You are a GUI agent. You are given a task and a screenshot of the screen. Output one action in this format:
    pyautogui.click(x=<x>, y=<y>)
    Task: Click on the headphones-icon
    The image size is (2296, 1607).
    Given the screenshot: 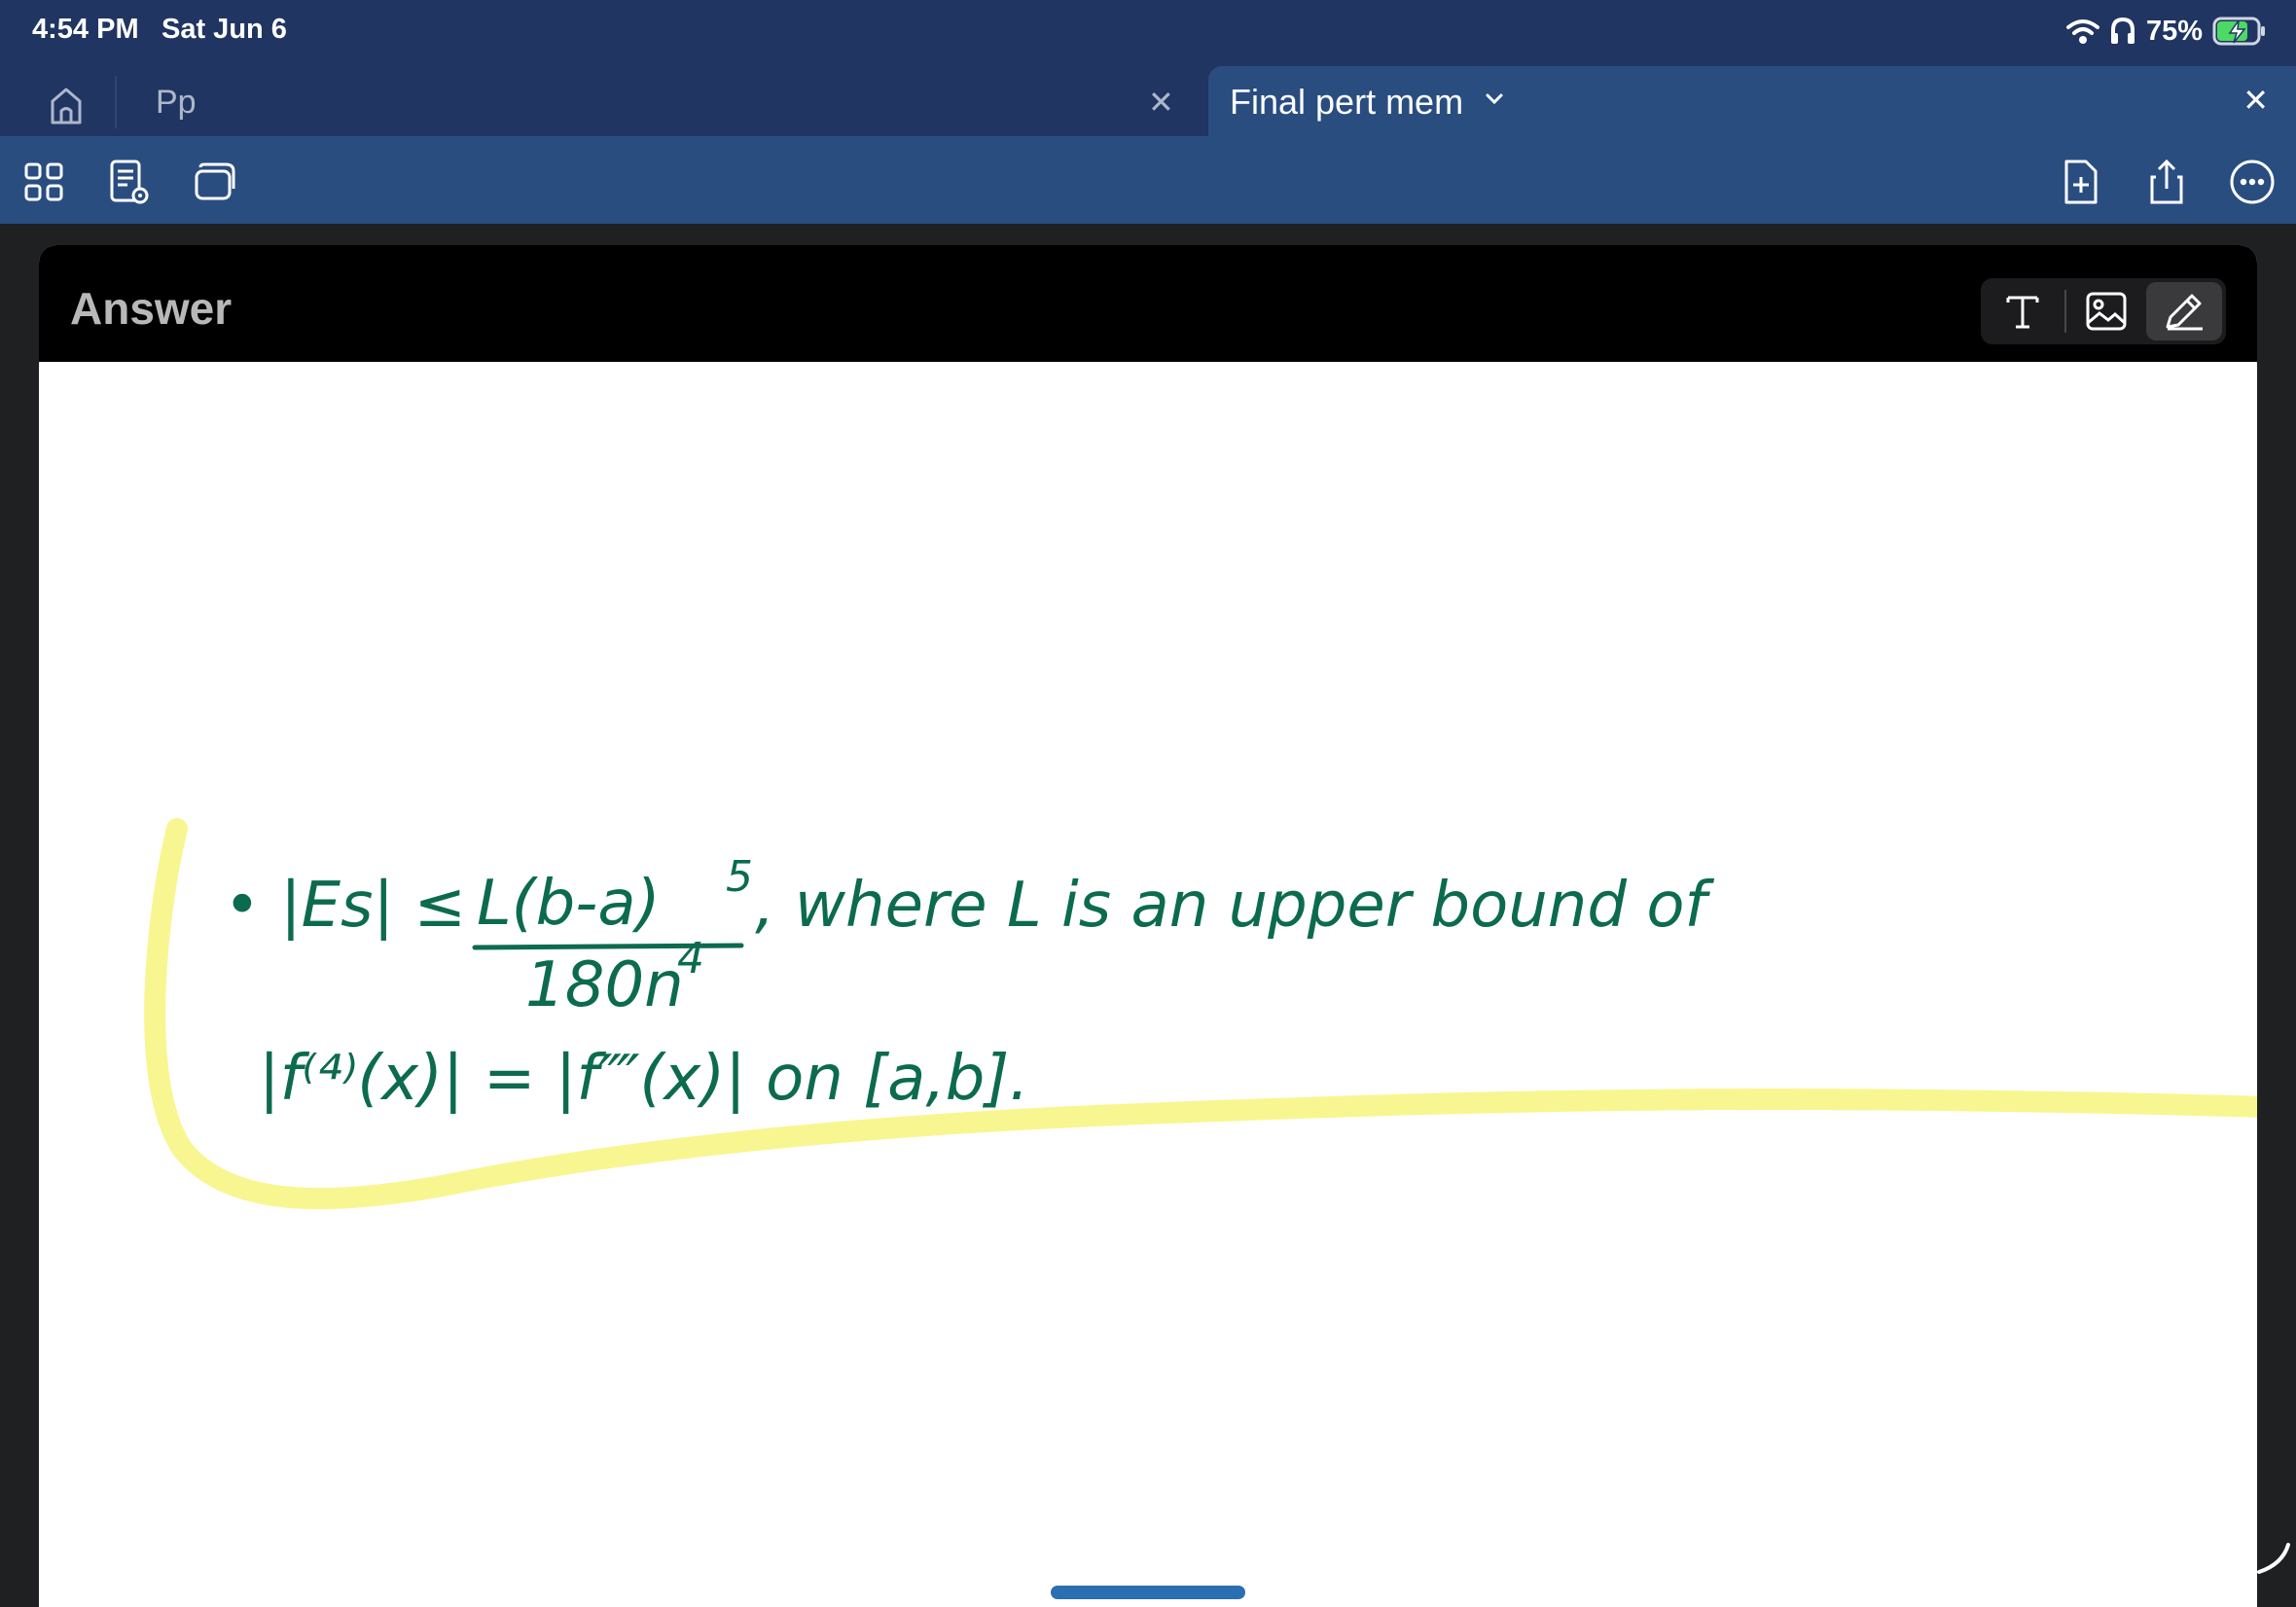 What is the action you would take?
    pyautogui.click(x=2122, y=30)
    